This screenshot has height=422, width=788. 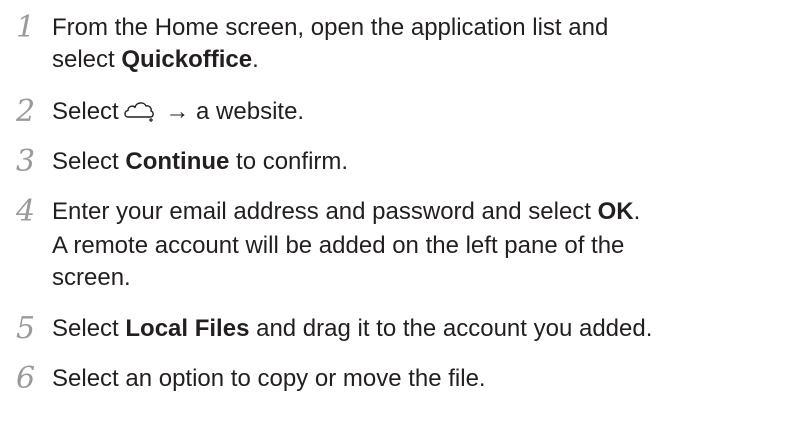 What do you see at coordinates (26, 378) in the screenshot?
I see `step-number: 6` at bounding box center [26, 378].